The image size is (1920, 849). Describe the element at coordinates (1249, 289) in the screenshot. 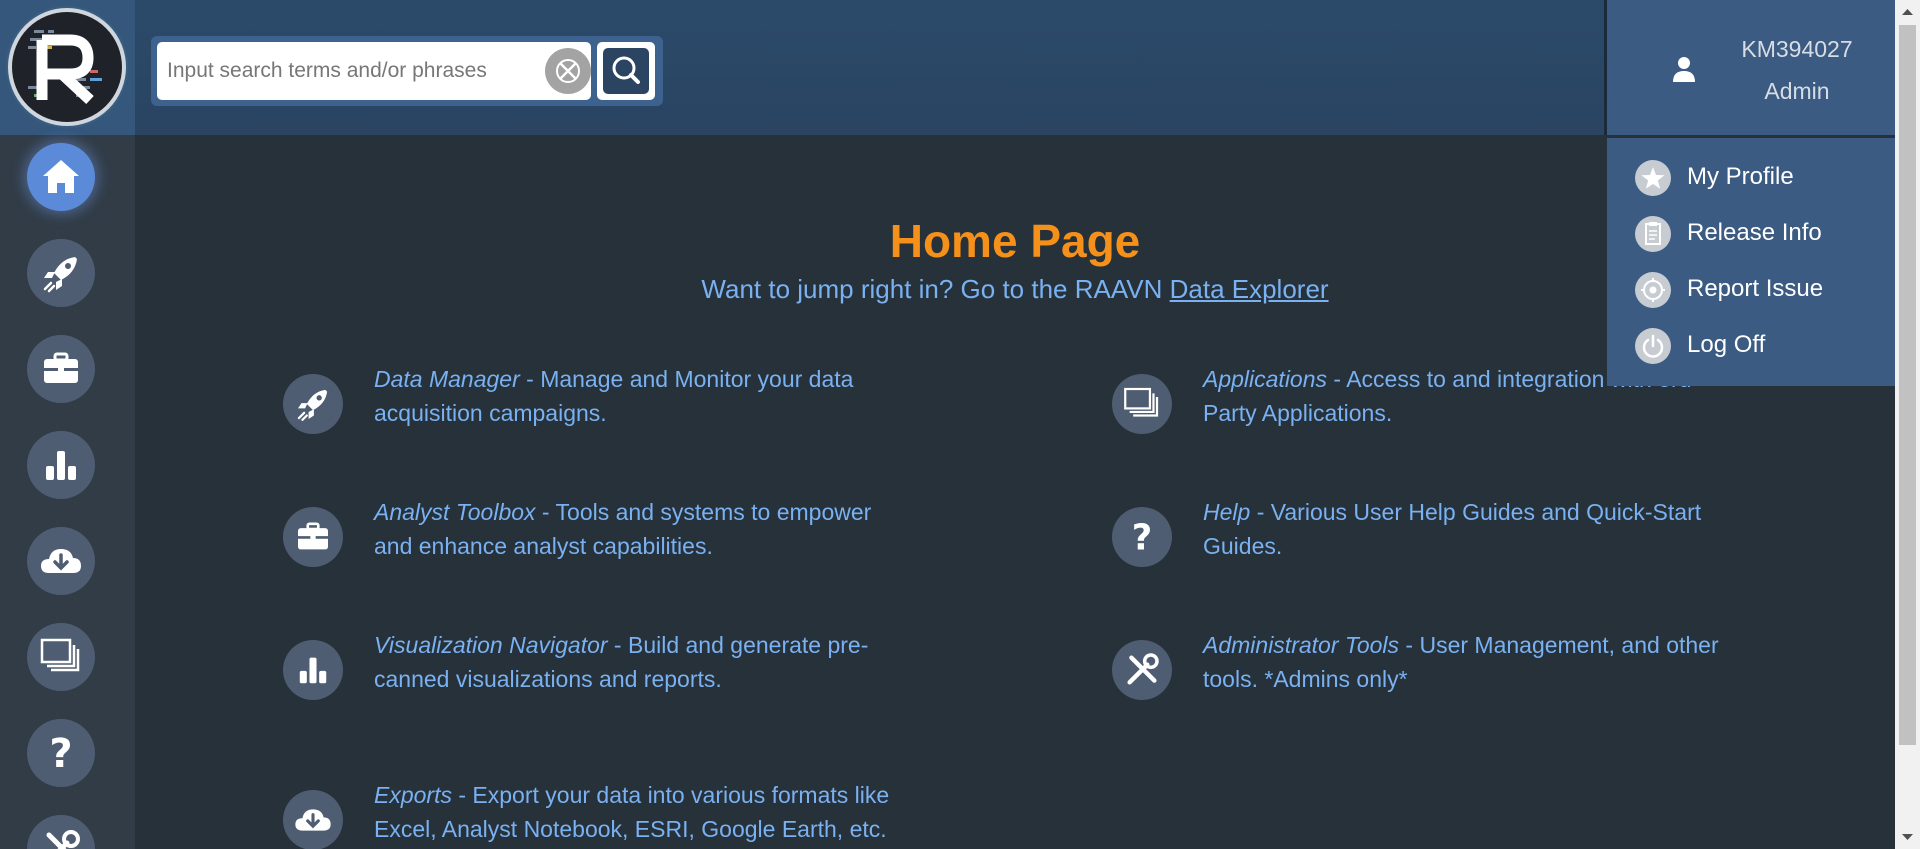

I see `data-explorer-link: Data Explorer` at that location.